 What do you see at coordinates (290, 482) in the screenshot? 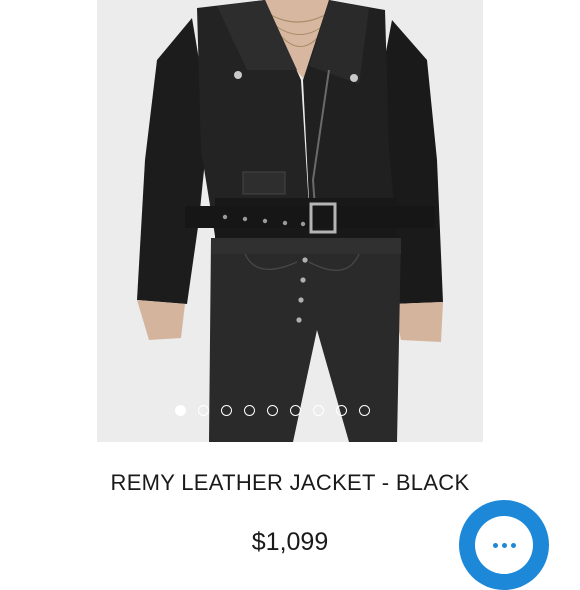
I see `product-title: REMY LEATHER JACKET - BLACK` at bounding box center [290, 482].